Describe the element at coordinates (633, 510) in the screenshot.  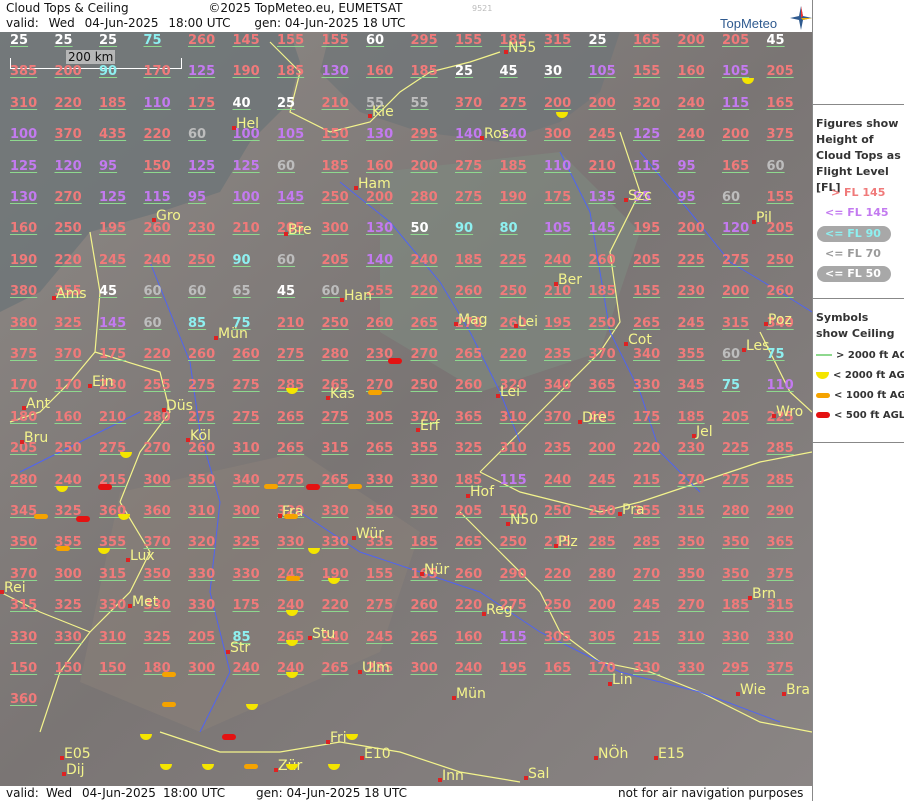
I see `city-label: Pra` at that location.